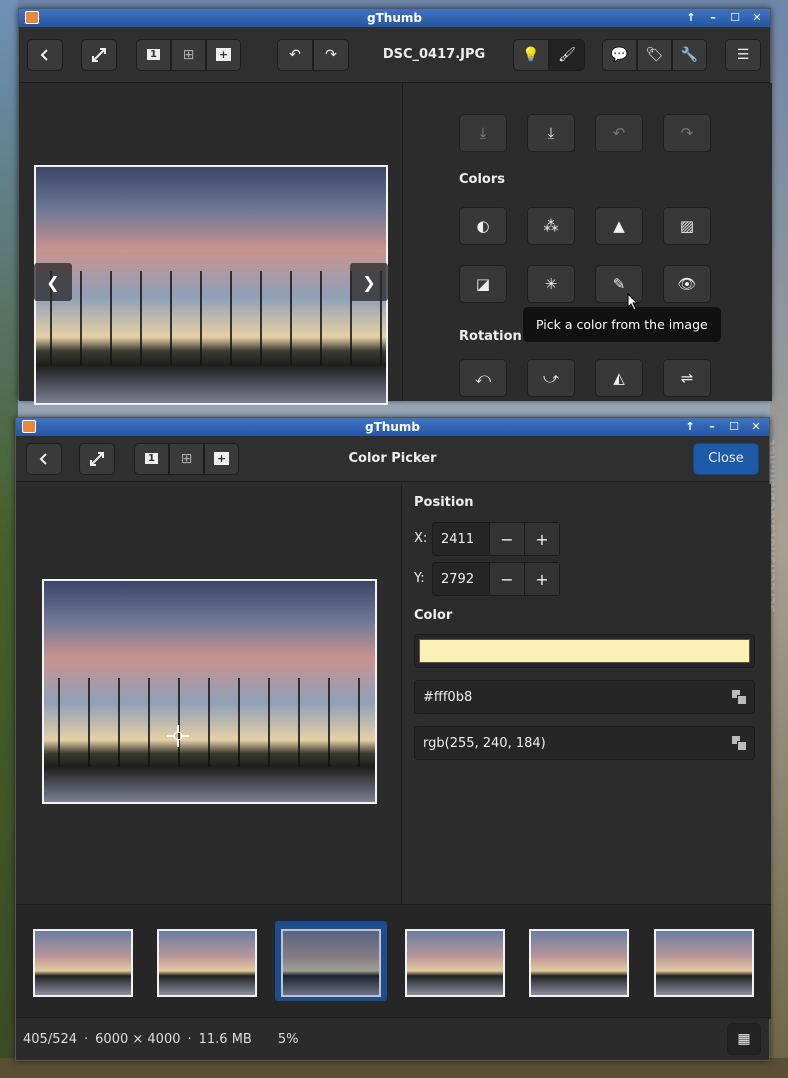  Describe the element at coordinates (619, 54) in the screenshot. I see `comment-button: 💬` at that location.